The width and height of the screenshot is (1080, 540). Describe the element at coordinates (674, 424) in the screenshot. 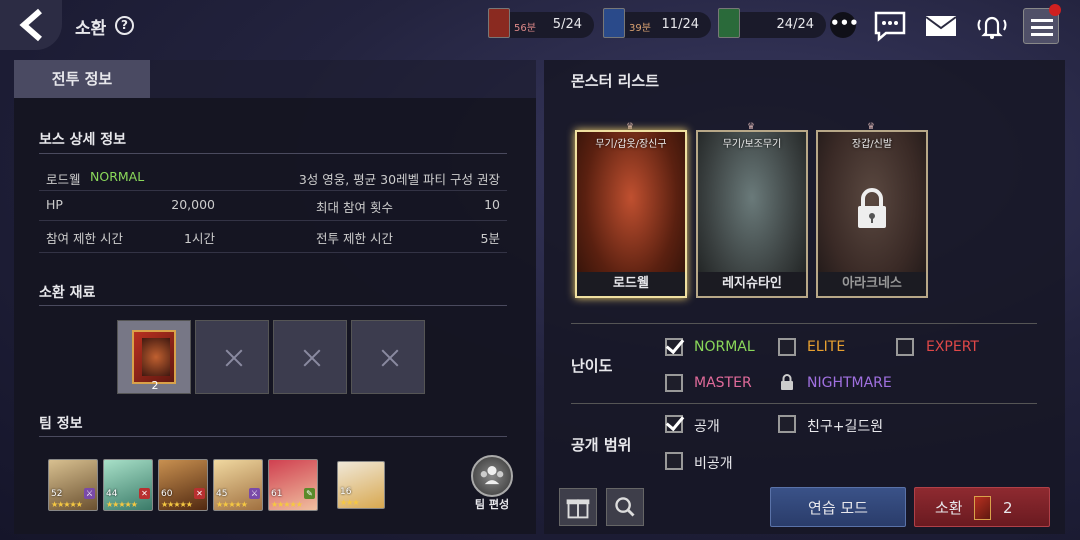

I see `visibility-public-checkbox` at that location.